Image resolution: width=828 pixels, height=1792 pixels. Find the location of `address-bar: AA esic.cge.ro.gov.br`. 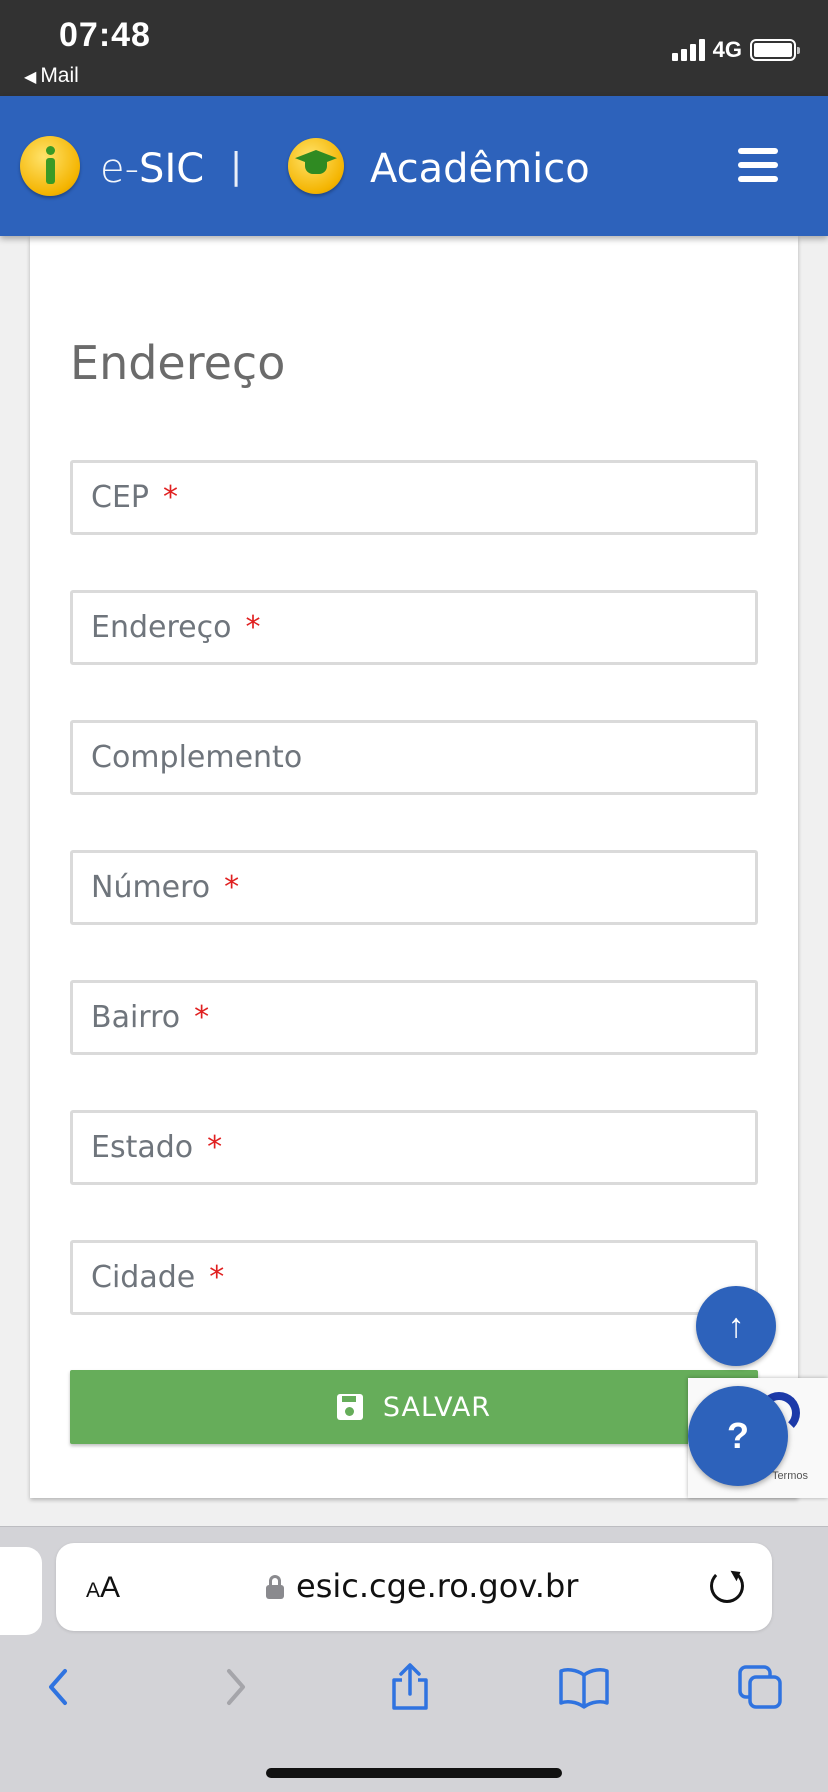

address-bar: AA esic.cge.ro.gov.br is located at coordinates (414, 1587).